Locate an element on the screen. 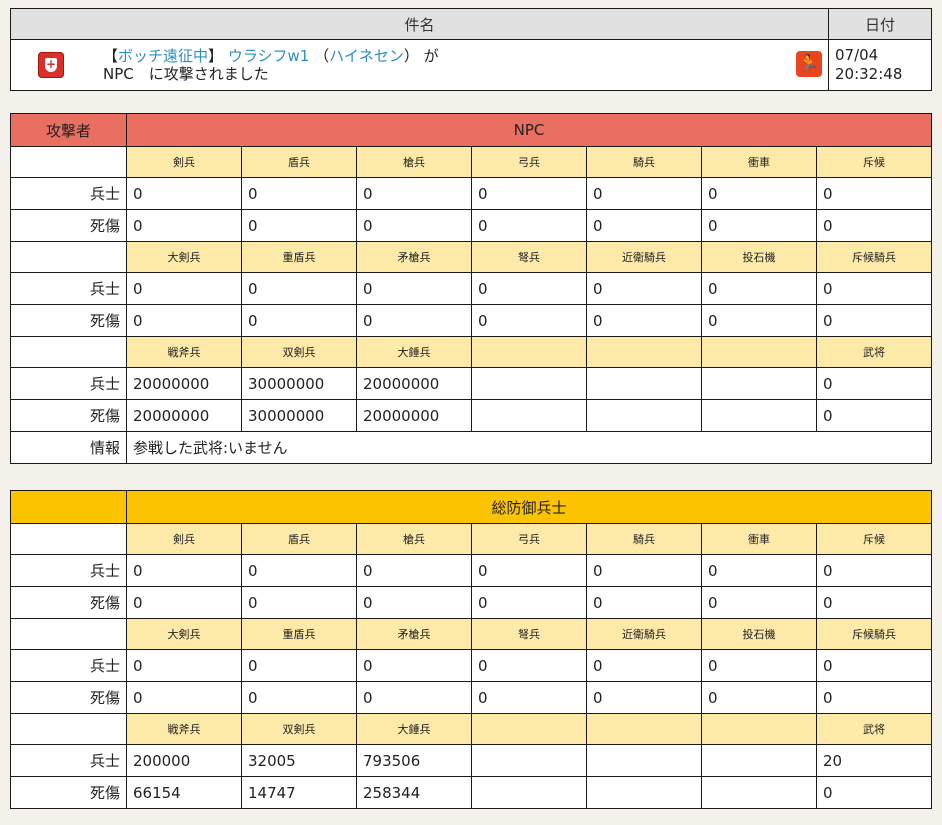 This screenshot has height=825, width=942. defender-name: 総防御兵士 is located at coordinates (529, 507).